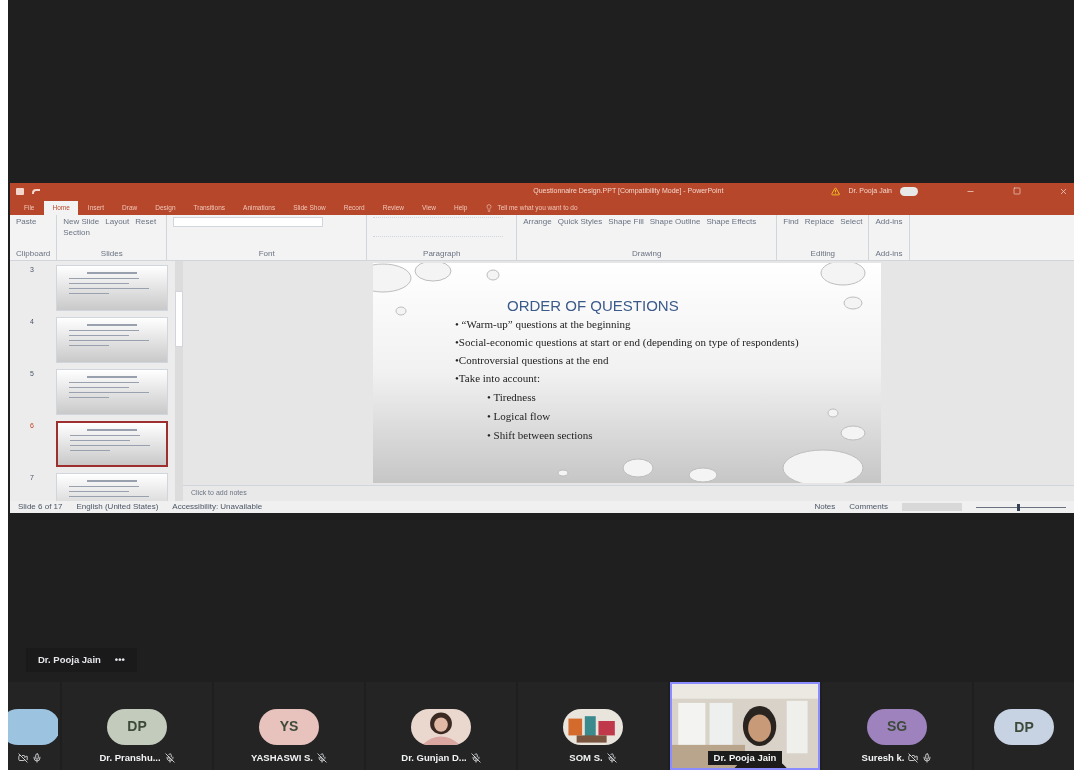  I want to click on ribbon-button: Find, so click(791, 222).